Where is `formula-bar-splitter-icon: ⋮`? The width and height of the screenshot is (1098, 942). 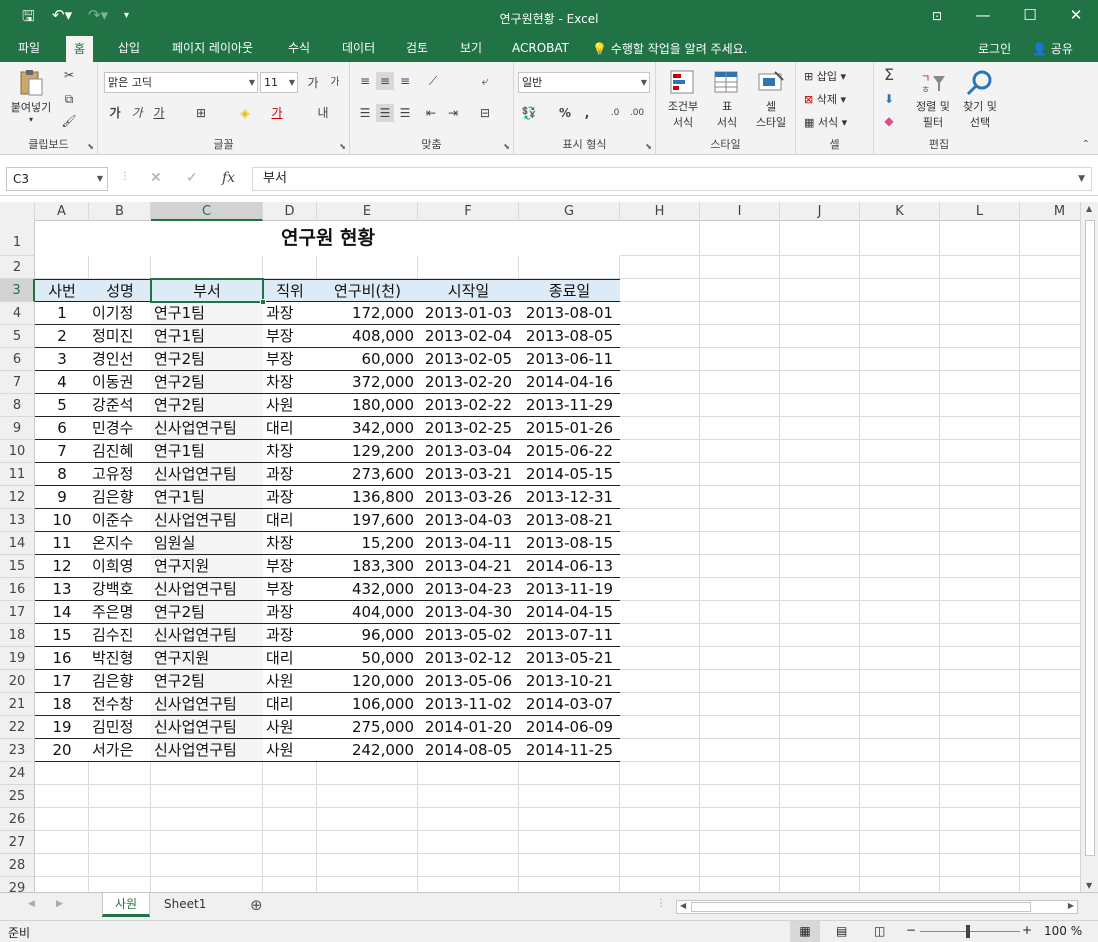 formula-bar-splitter-icon: ⋮ is located at coordinates (125, 176).